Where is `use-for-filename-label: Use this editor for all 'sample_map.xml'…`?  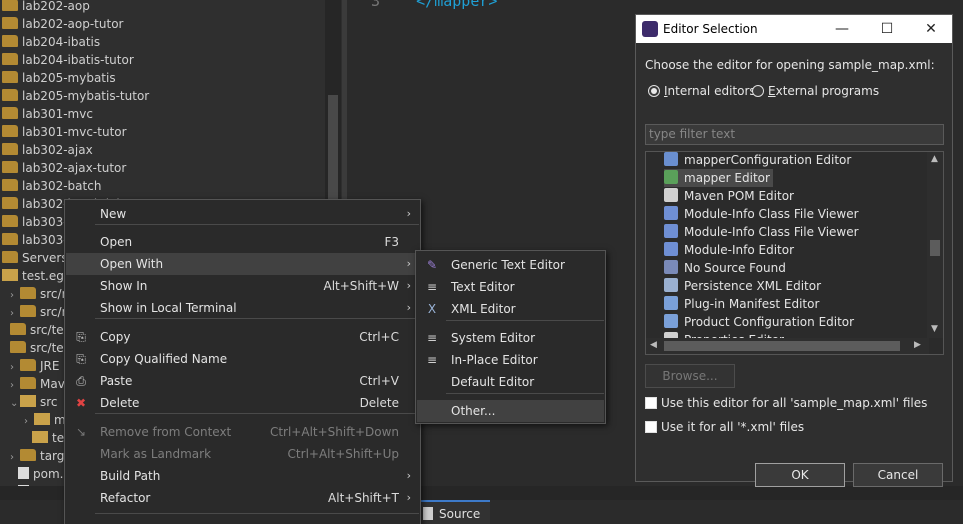
use-for-filename-label: Use this editor for all 'sample_map.xml'… is located at coordinates (794, 403).